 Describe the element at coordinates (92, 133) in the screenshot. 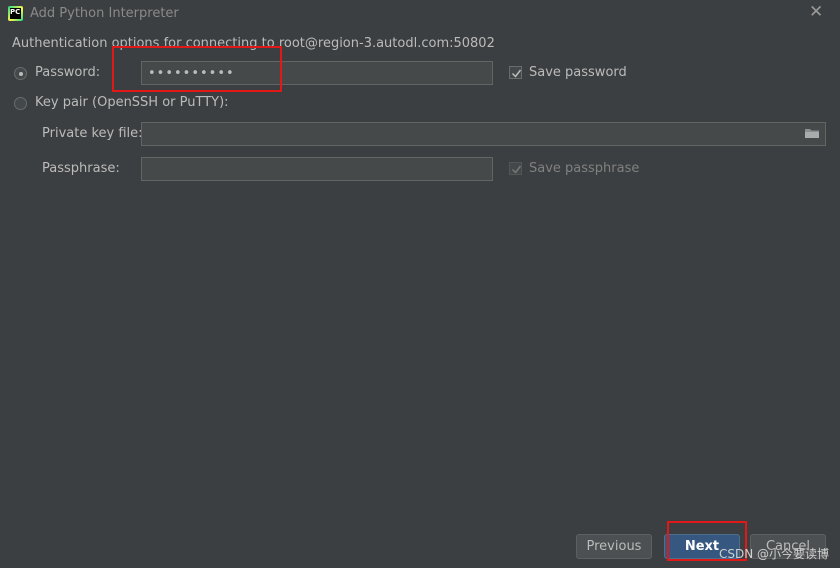

I see `private-key-label: Private key file:` at that location.